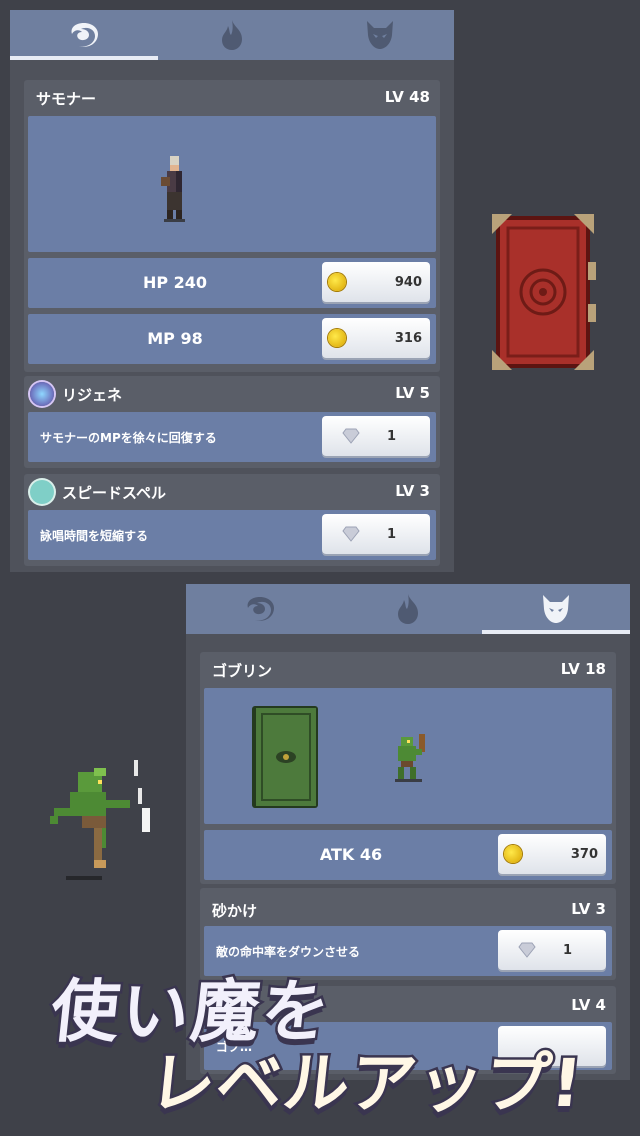 Image resolution: width=640 pixels, height=1136 pixels. I want to click on familiar-portrait-area, so click(408, 756).